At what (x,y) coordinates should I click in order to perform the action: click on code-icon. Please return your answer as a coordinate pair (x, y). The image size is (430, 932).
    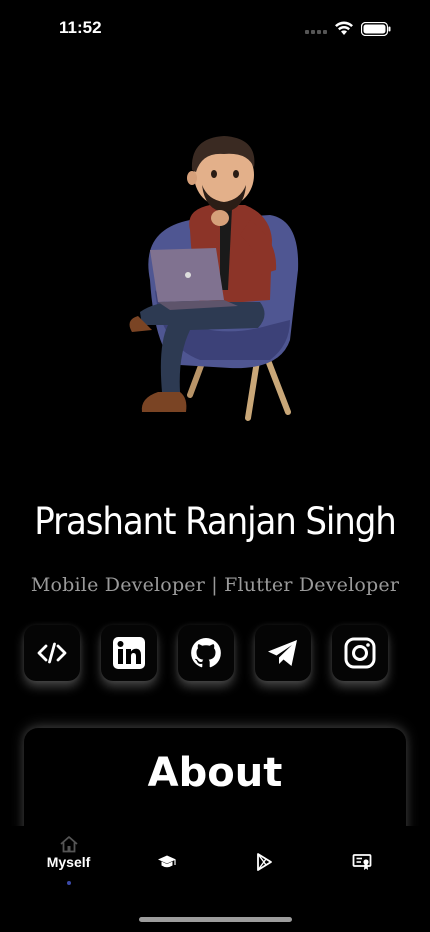
    Looking at the image, I should click on (52, 653).